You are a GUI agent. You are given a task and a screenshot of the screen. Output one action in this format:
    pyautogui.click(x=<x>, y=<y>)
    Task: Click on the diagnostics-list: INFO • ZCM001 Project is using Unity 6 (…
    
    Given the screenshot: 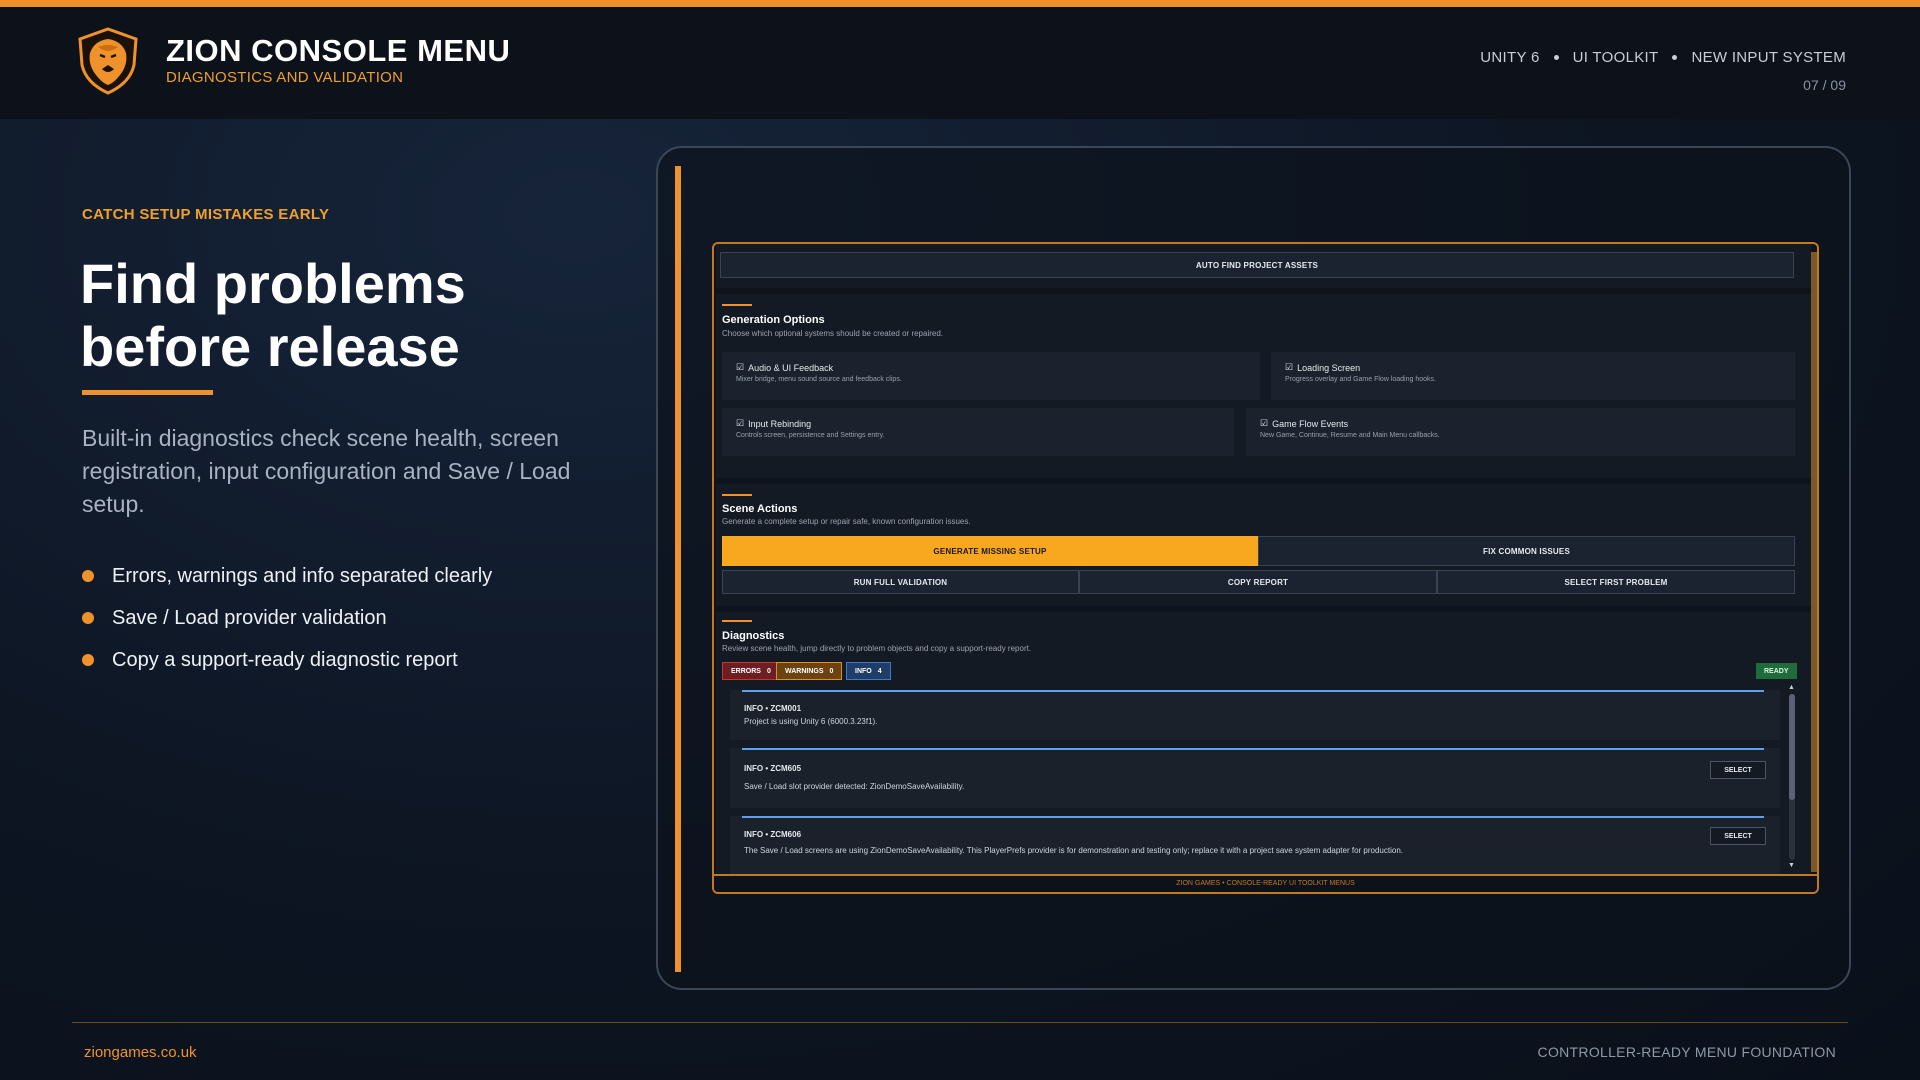 What is the action you would take?
    pyautogui.click(x=1263, y=782)
    